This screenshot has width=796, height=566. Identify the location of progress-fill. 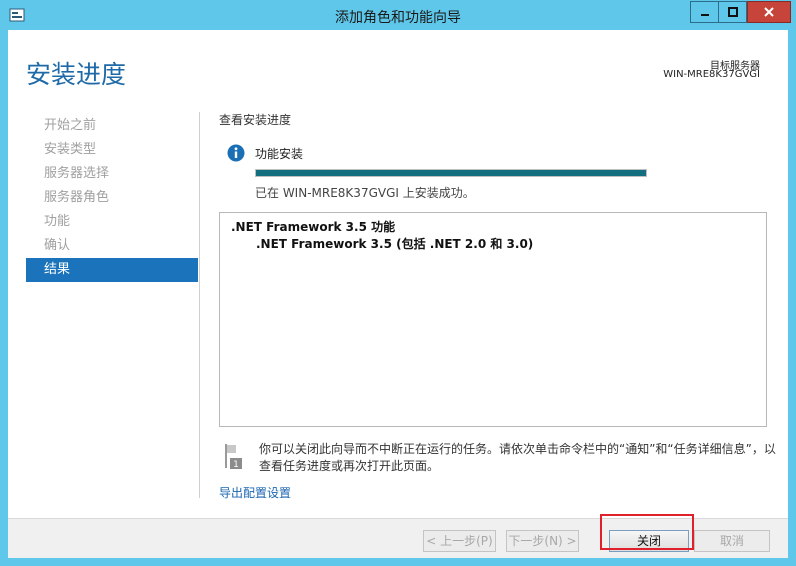
(451, 173).